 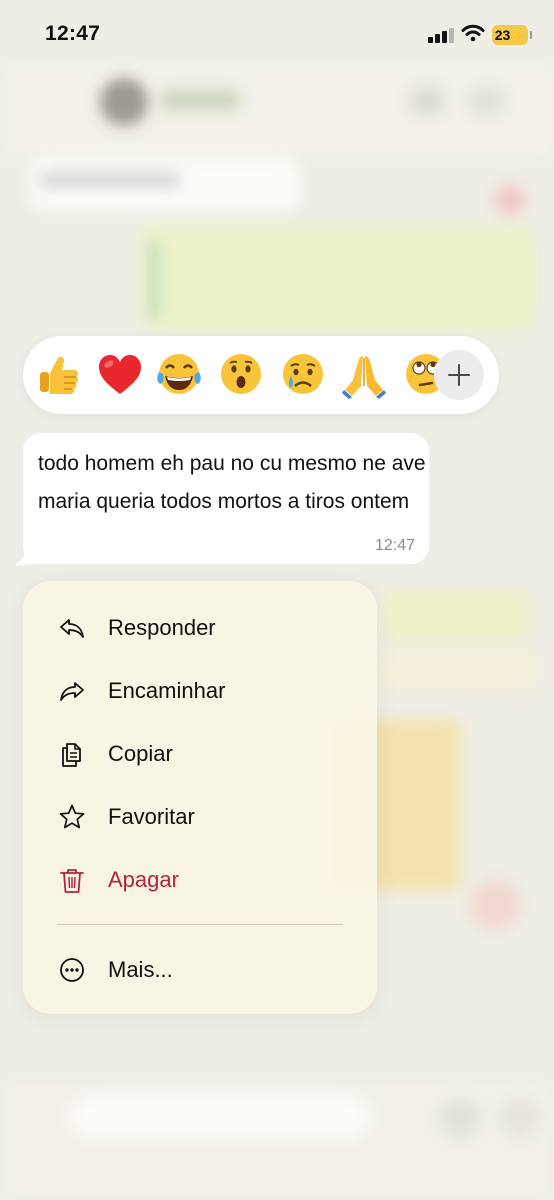 What do you see at coordinates (151, 816) in the screenshot?
I see `menu-label-favorite: Favoritar` at bounding box center [151, 816].